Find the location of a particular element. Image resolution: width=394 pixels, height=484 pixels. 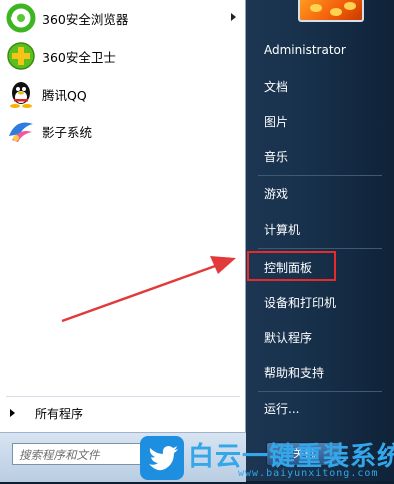

right-item-music: 音乐 is located at coordinates (276, 156).